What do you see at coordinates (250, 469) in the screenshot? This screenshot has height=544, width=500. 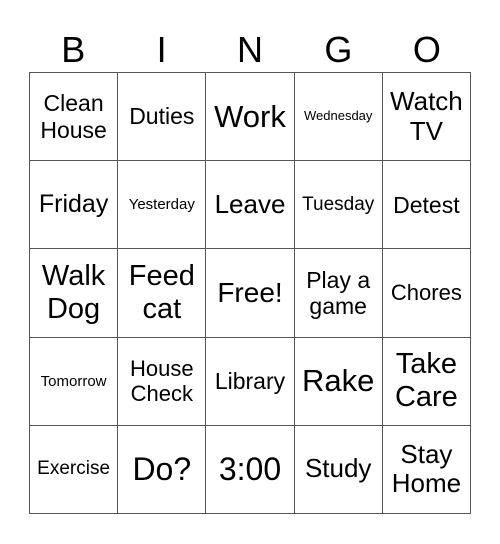 I see `bingo-cell: 3:00` at bounding box center [250, 469].